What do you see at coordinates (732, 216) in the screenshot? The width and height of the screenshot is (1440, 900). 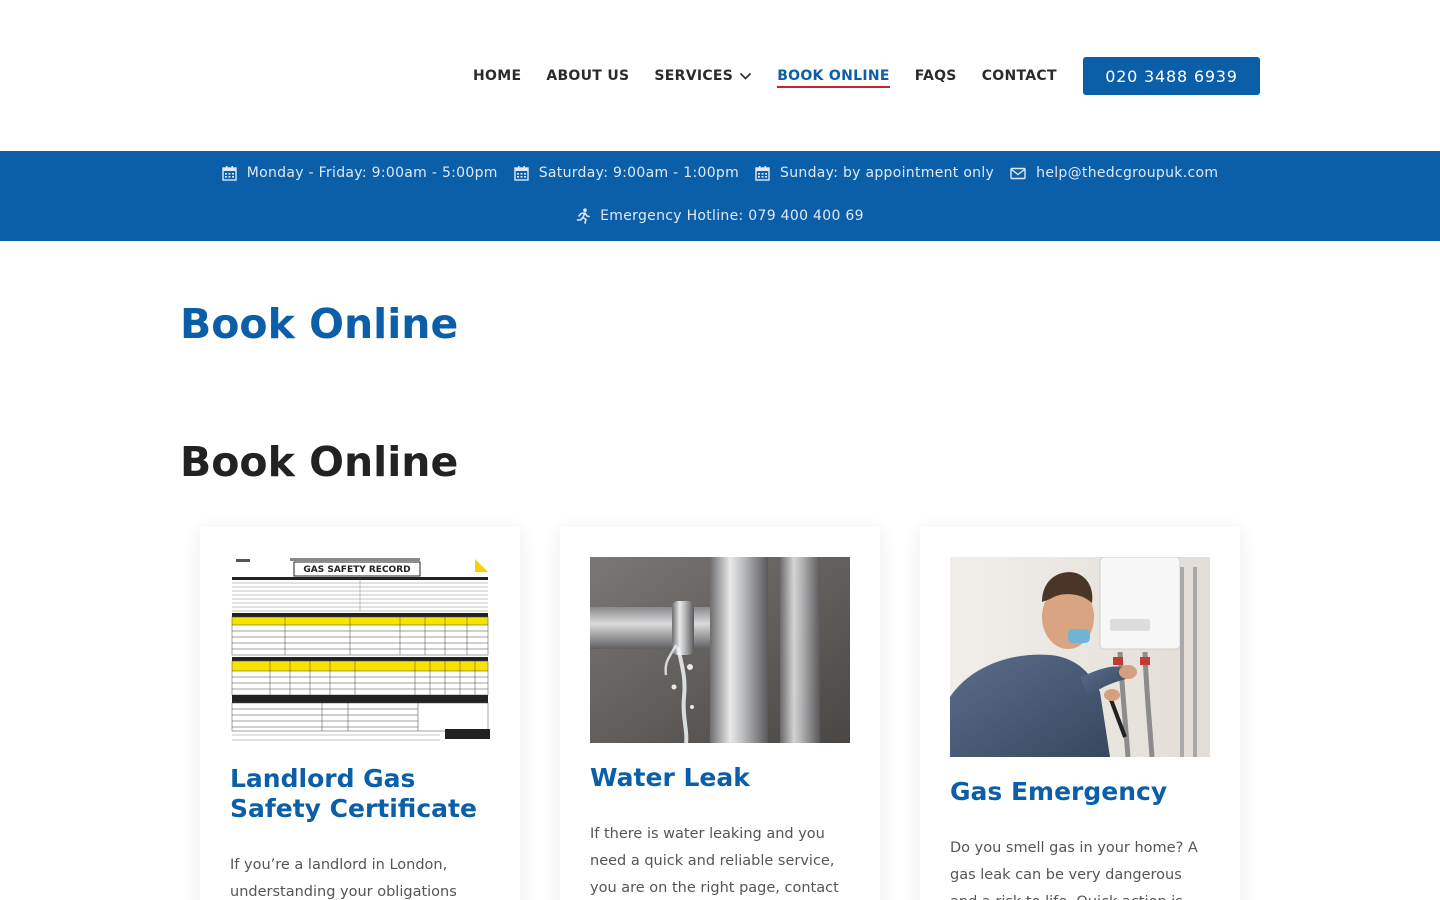 I see `info-emergency-text: Emergency Hotline: 079 400 400 69` at bounding box center [732, 216].